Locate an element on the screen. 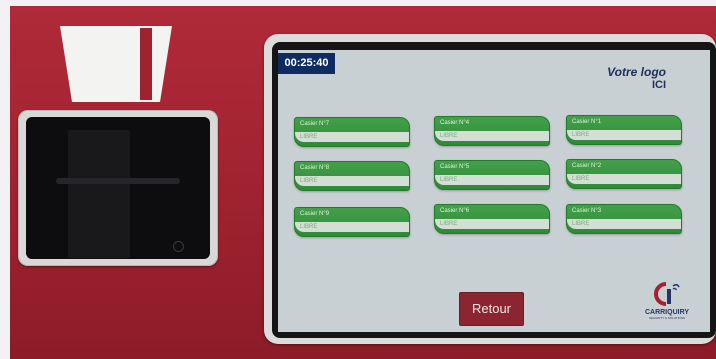 This screenshot has width=716, height=359. locker-name: Casier N°8 is located at coordinates (315, 168).